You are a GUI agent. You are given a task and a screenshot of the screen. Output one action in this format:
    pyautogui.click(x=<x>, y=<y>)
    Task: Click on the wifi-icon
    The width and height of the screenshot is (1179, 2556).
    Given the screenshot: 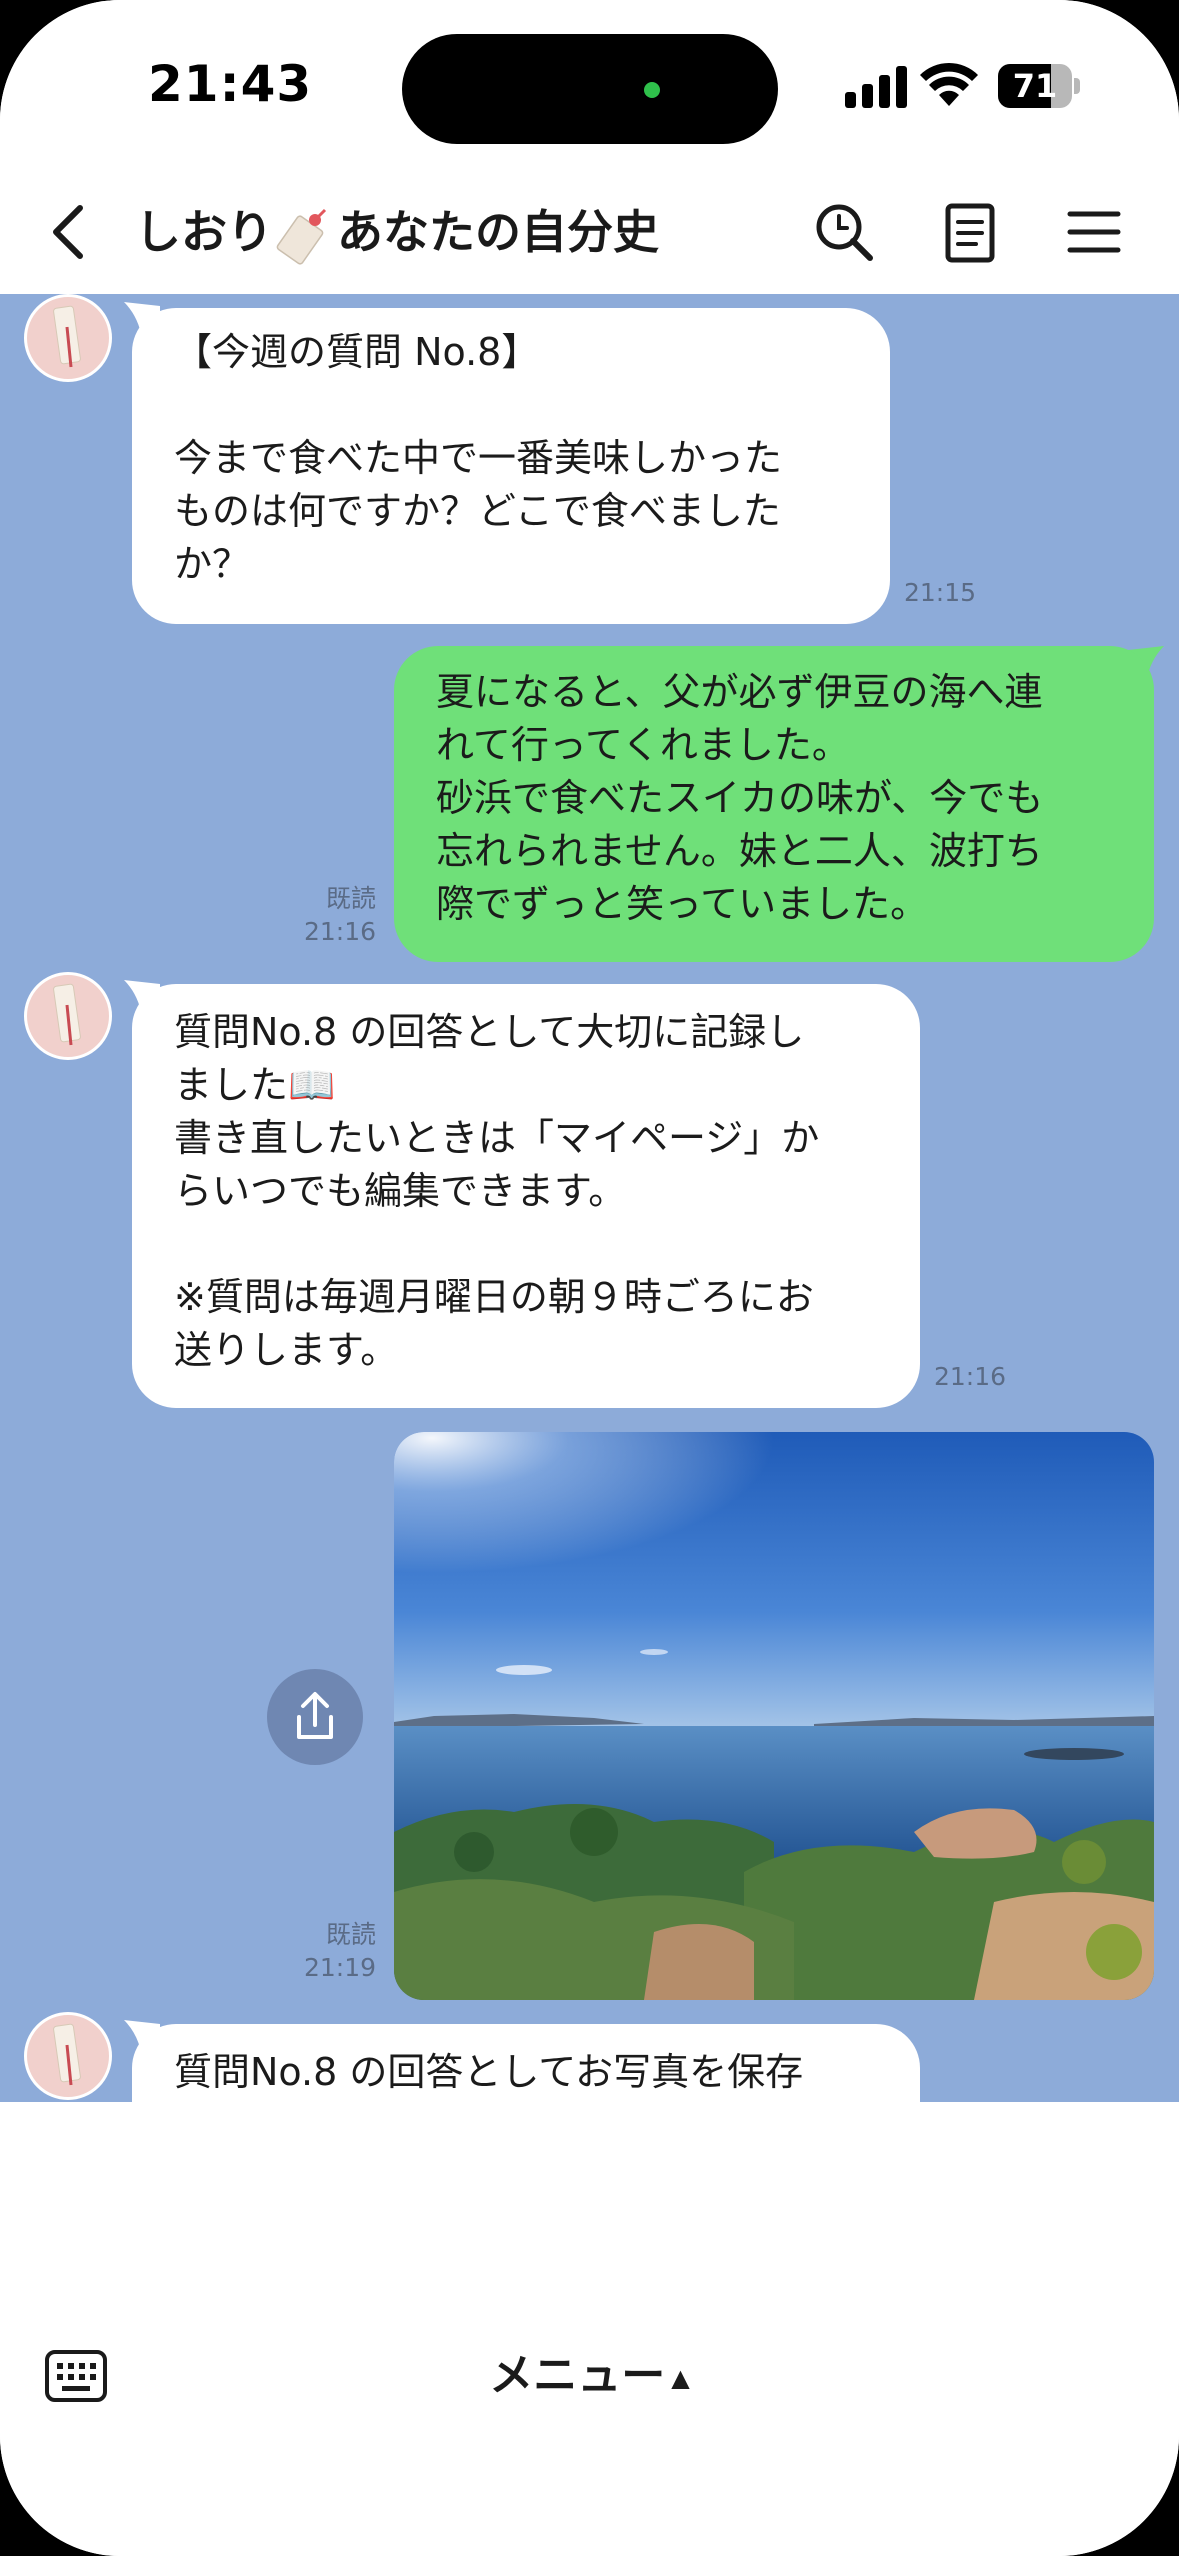 What is the action you would take?
    pyautogui.click(x=949, y=84)
    